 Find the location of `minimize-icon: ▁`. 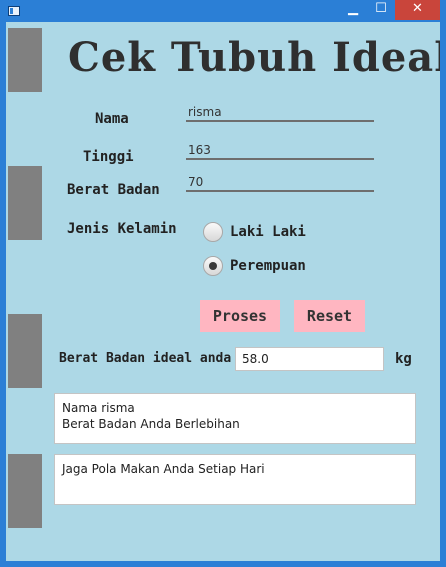

minimize-icon: ▁ is located at coordinates (353, 8).